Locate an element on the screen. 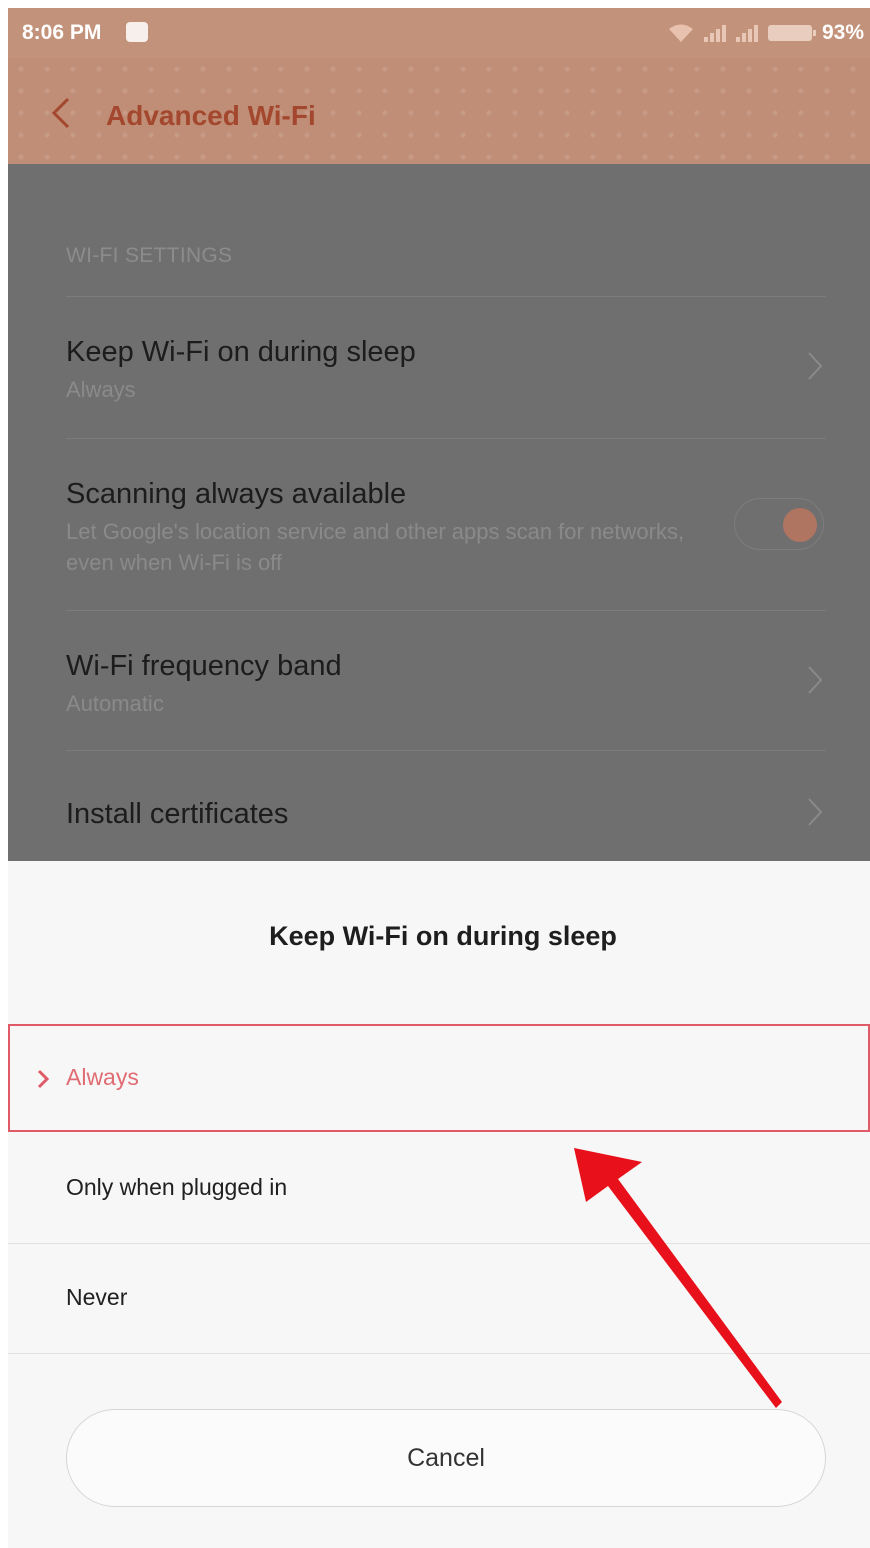  app-header: Advanced Wi-Fi is located at coordinates (439, 111).